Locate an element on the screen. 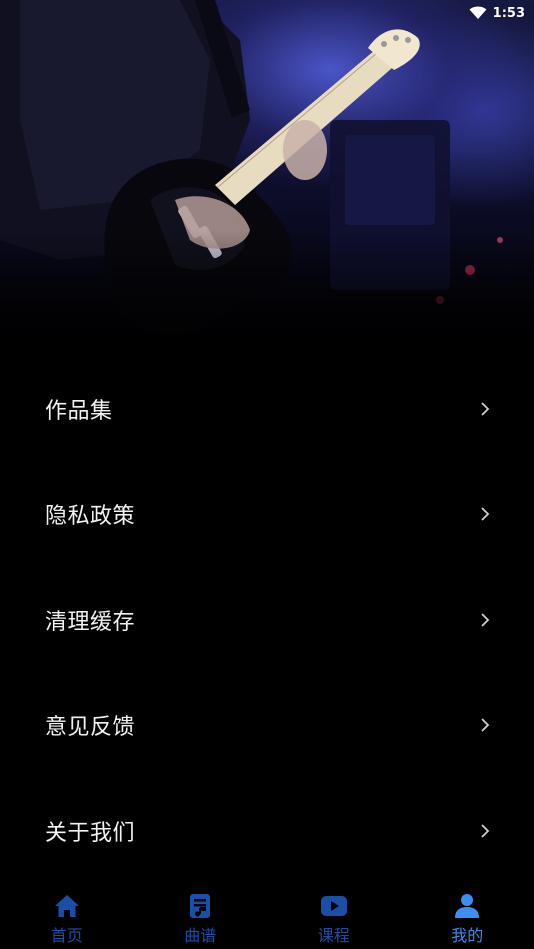  video-play-icon is located at coordinates (333, 906).